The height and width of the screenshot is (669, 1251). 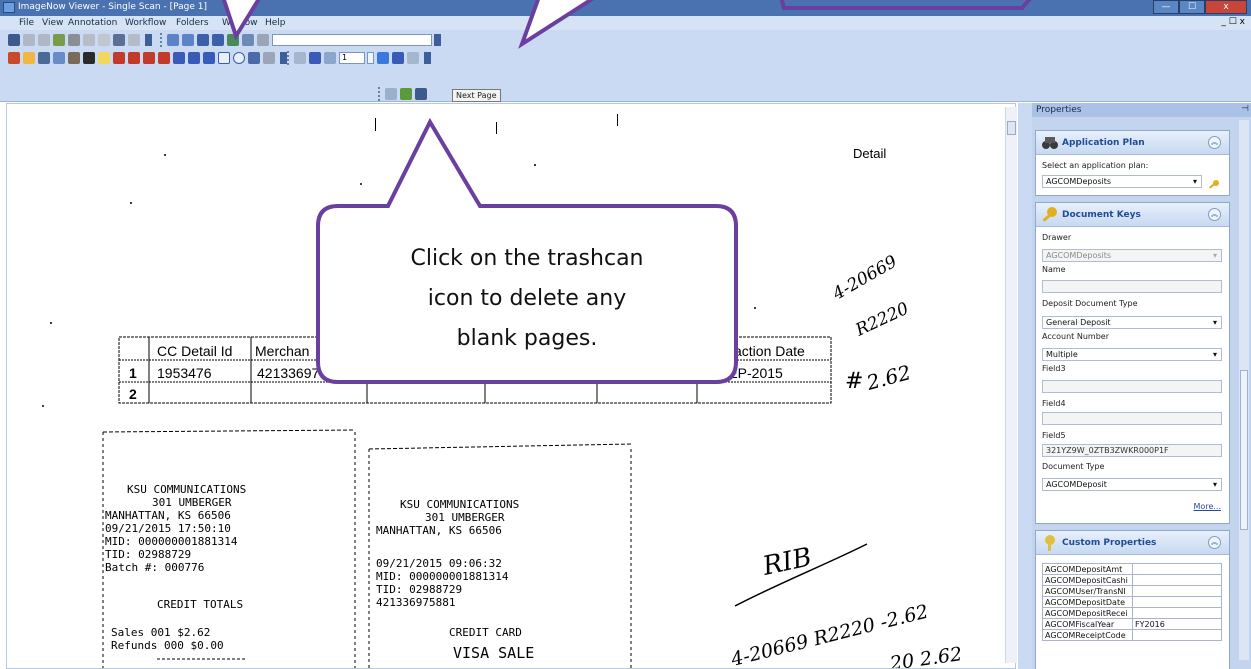 I want to click on properties-header: Properties ⊣, so click(x=1141, y=110).